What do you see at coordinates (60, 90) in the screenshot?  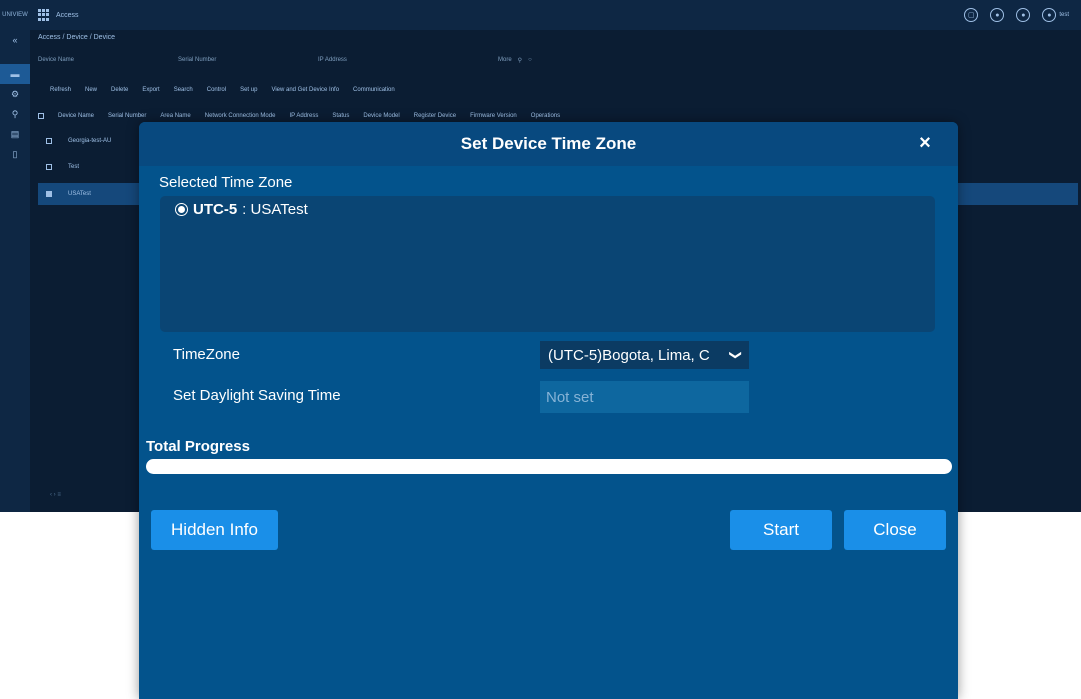 I see `toolbar-refresh: Refresh` at bounding box center [60, 90].